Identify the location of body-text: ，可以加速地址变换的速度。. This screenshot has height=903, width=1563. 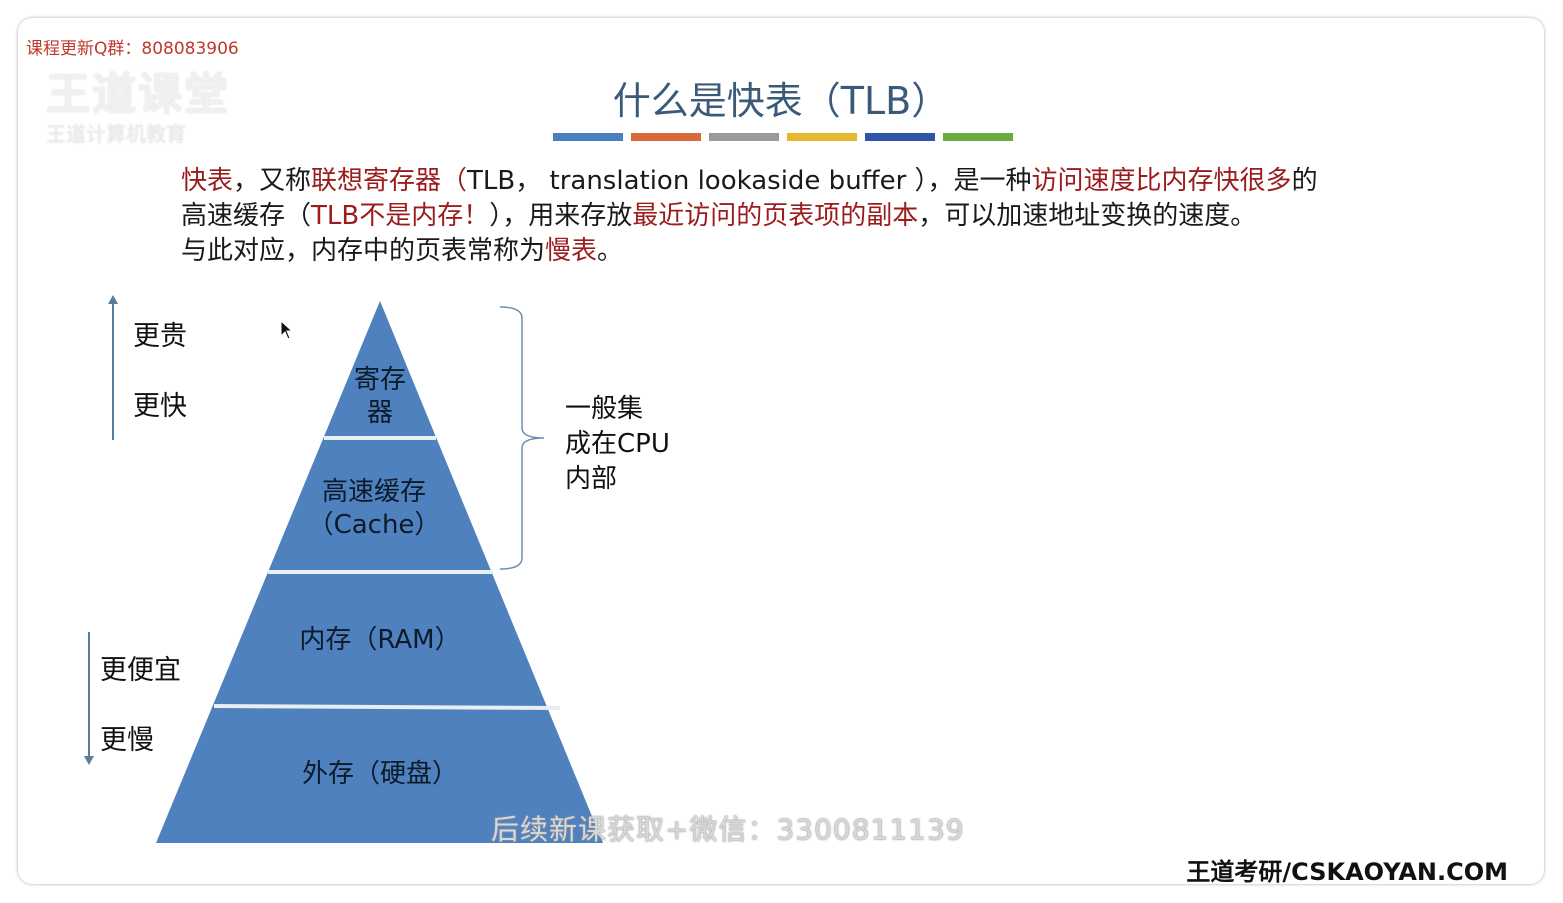
(1087, 216).